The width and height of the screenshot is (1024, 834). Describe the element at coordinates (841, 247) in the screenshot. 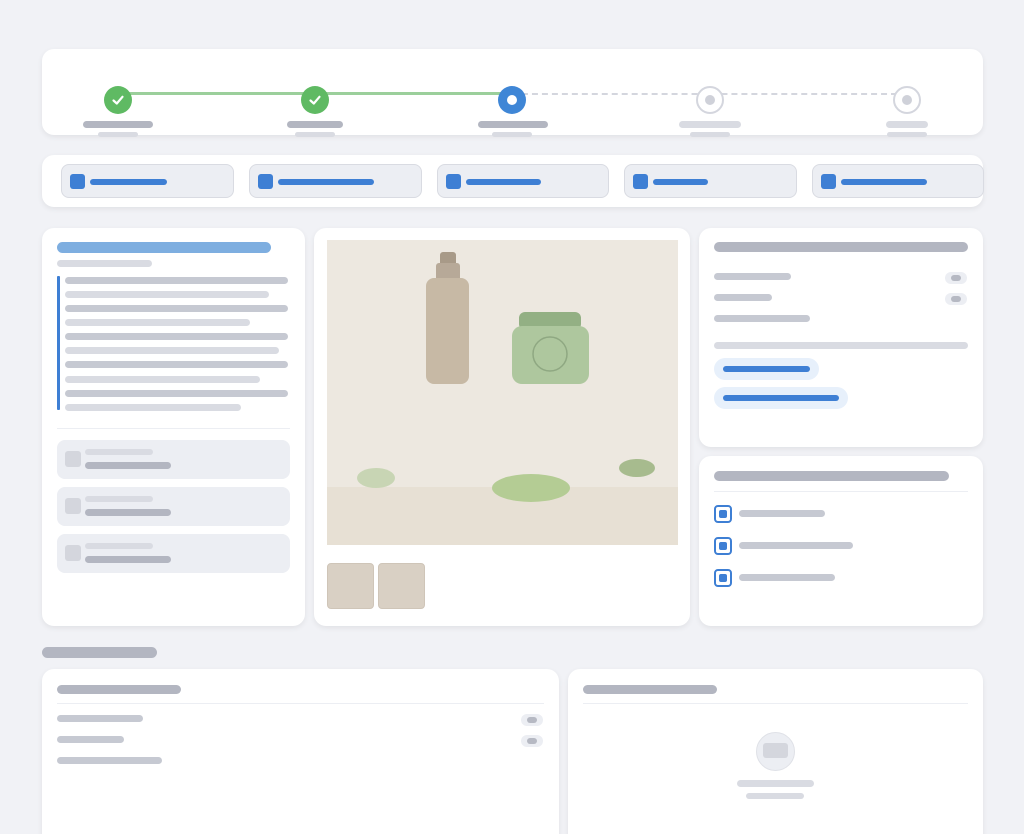

I see `details-title` at that location.